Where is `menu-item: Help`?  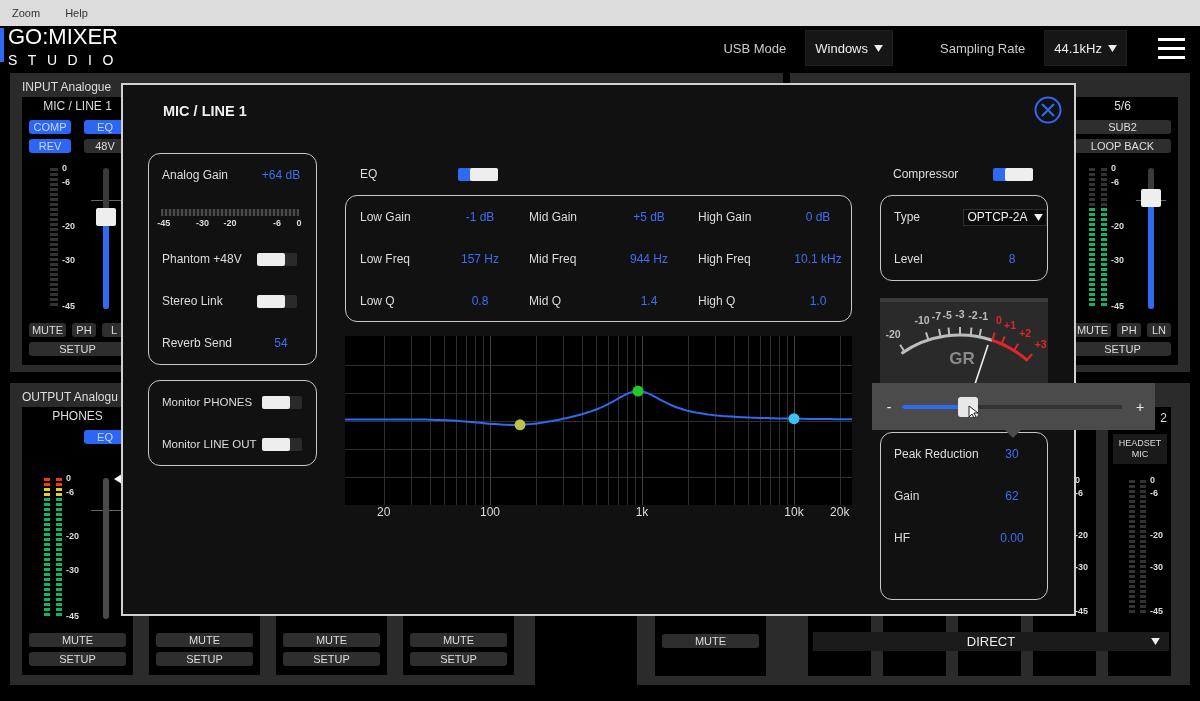
menu-item: Help is located at coordinates (76, 13).